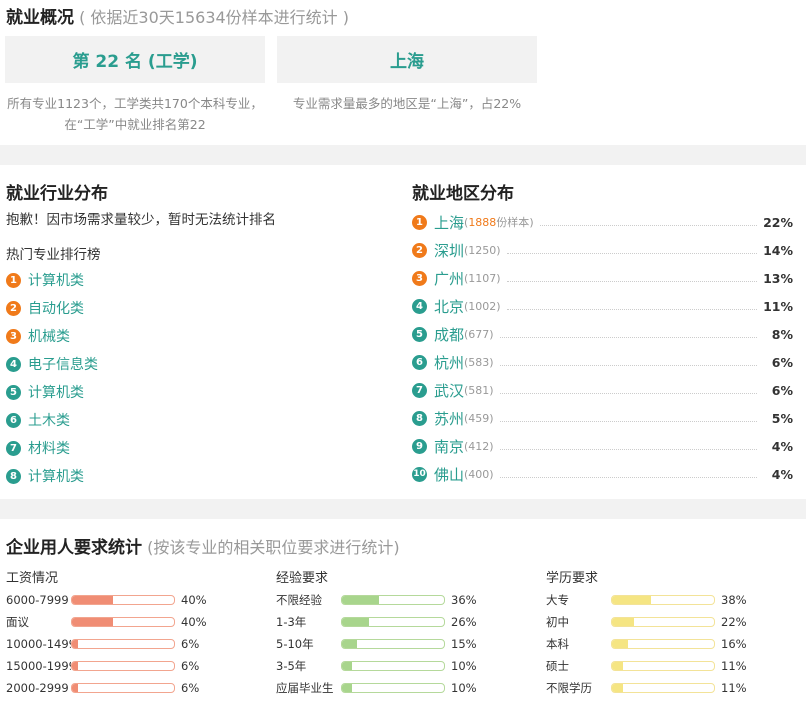 This screenshot has width=806, height=706. I want to click on list-item: 8 计算机类, so click(52, 476).